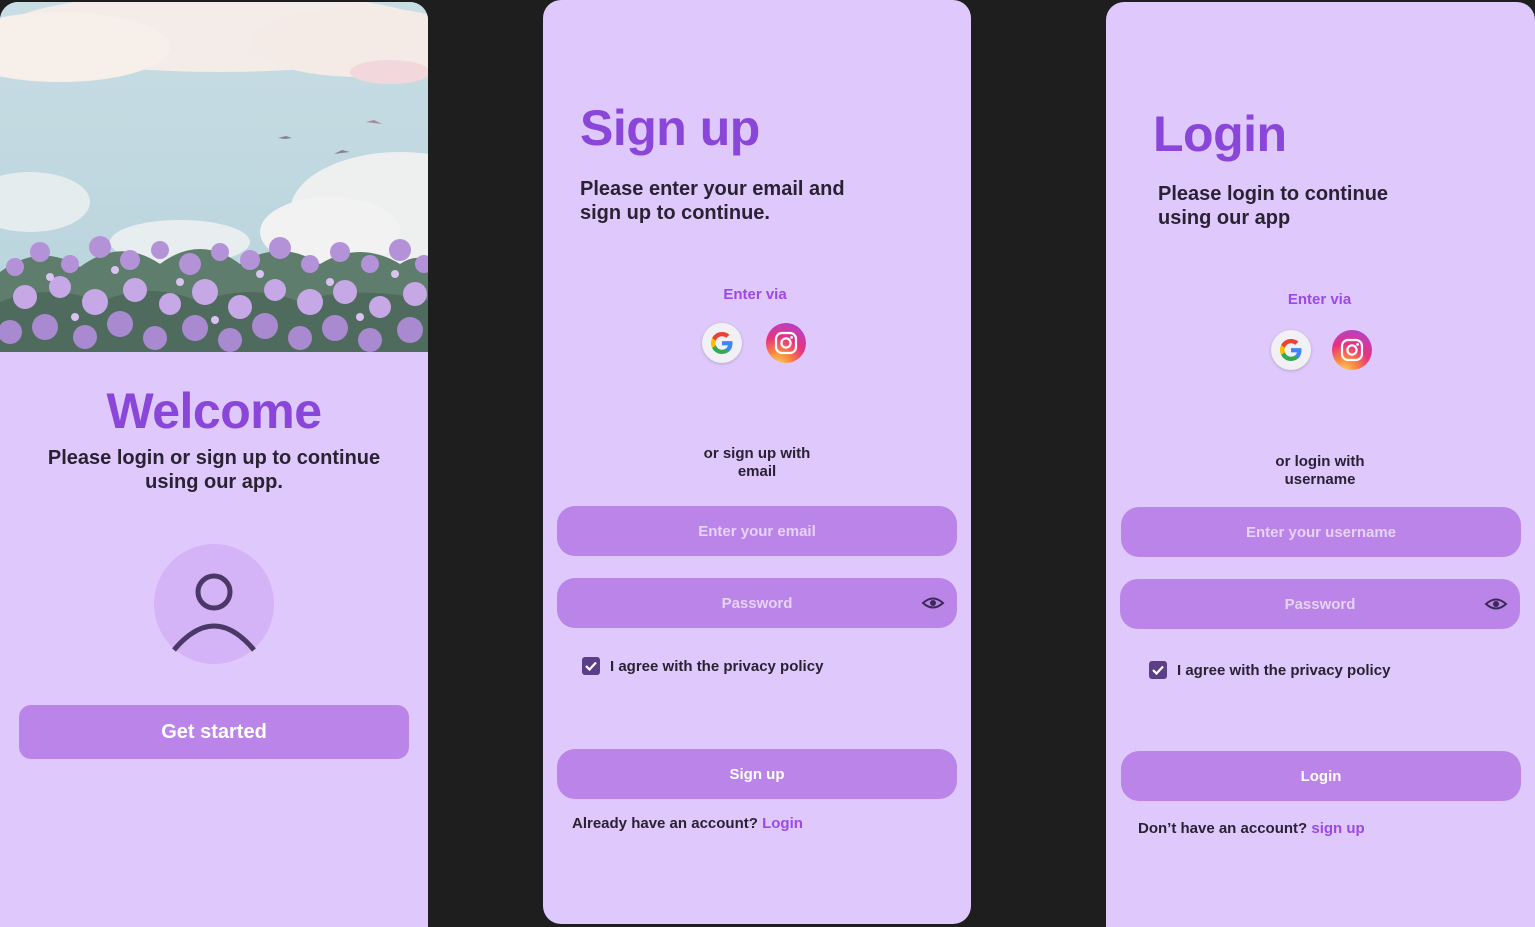  What do you see at coordinates (1337, 828) in the screenshot?
I see `signup-link: sign up` at bounding box center [1337, 828].